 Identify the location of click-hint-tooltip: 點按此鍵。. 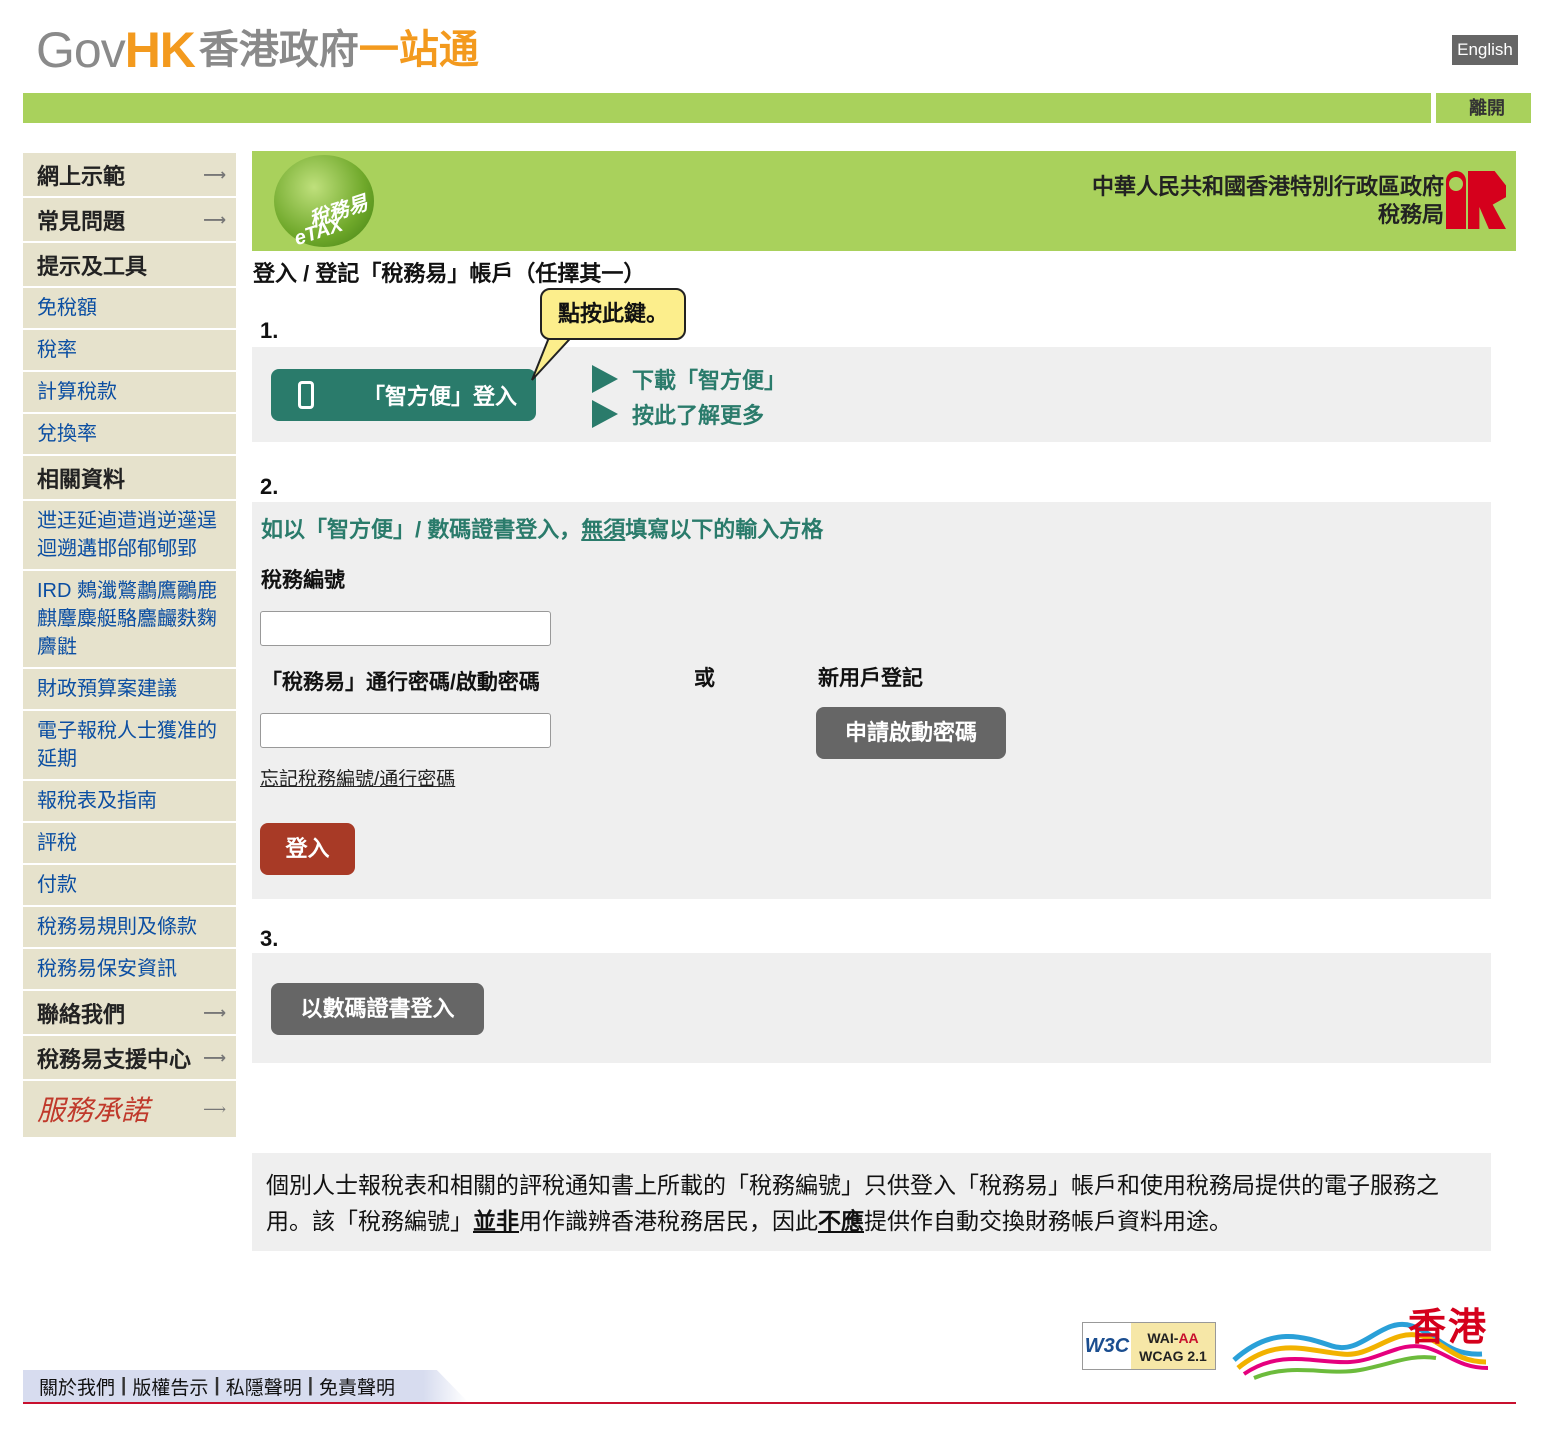
(613, 314).